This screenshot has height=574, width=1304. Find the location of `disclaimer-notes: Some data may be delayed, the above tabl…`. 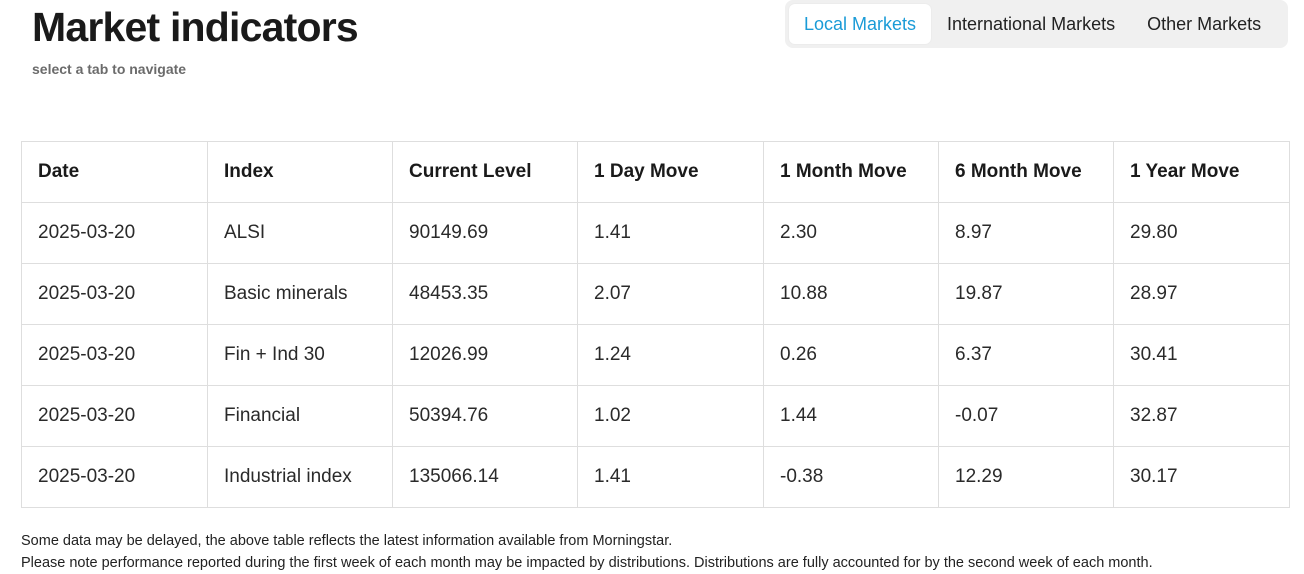

disclaimer-notes: Some data may be delayed, the above tabl… is located at coordinates (587, 552).